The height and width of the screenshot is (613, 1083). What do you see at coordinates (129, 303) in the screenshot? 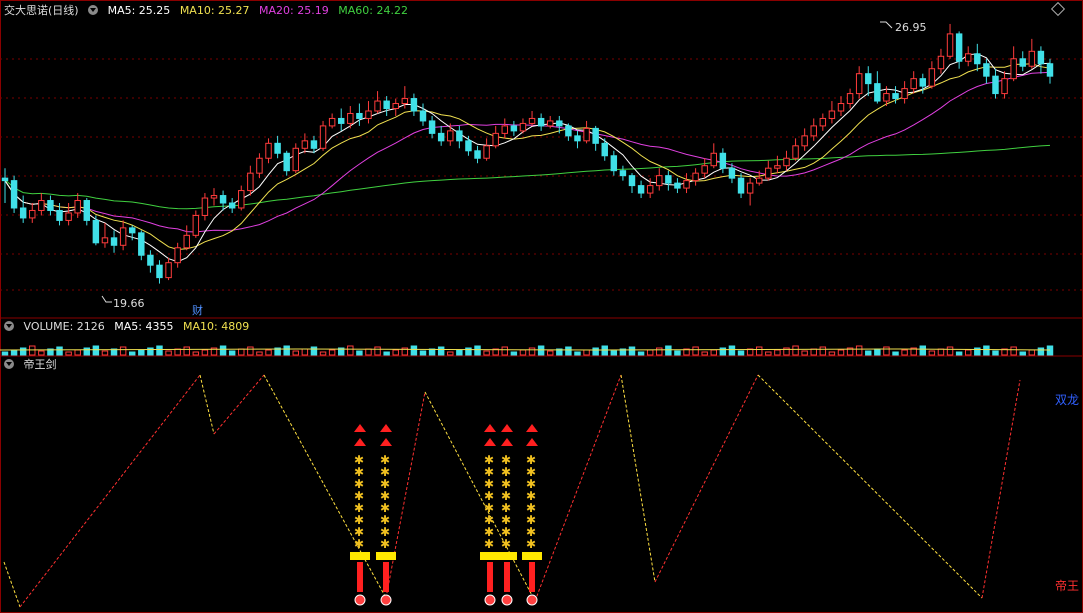
I see `low-price-label: 19.66` at bounding box center [129, 303].